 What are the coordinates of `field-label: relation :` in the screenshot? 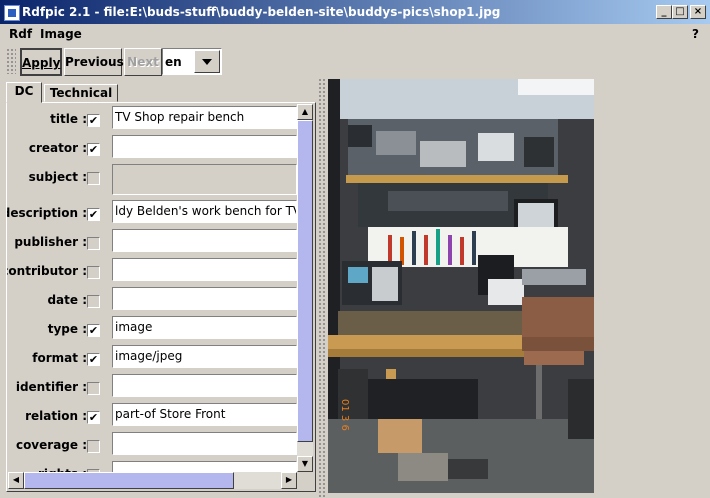 It's located at (56, 416).